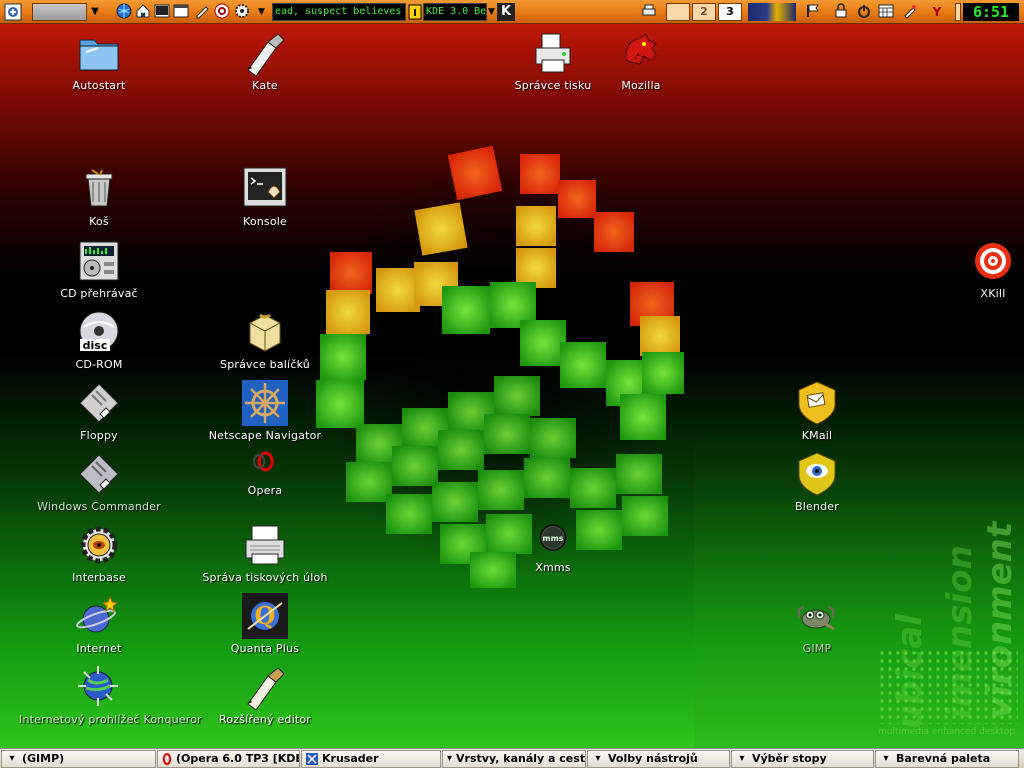  I want to click on desktop-icon-label: Xmms, so click(553, 567).